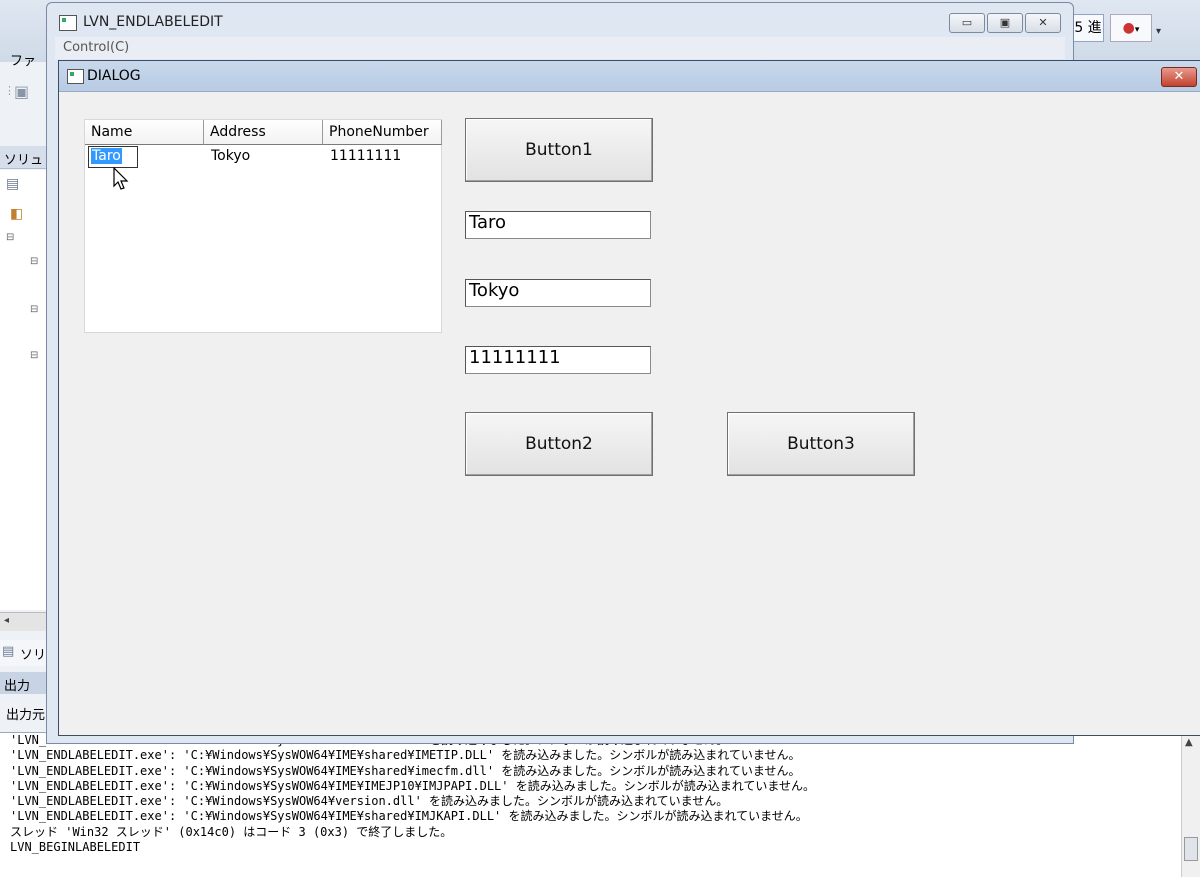 This screenshot has height=877, width=1200. What do you see at coordinates (26, 715) in the screenshot?
I see `output-source-label: 出力元` at bounding box center [26, 715].